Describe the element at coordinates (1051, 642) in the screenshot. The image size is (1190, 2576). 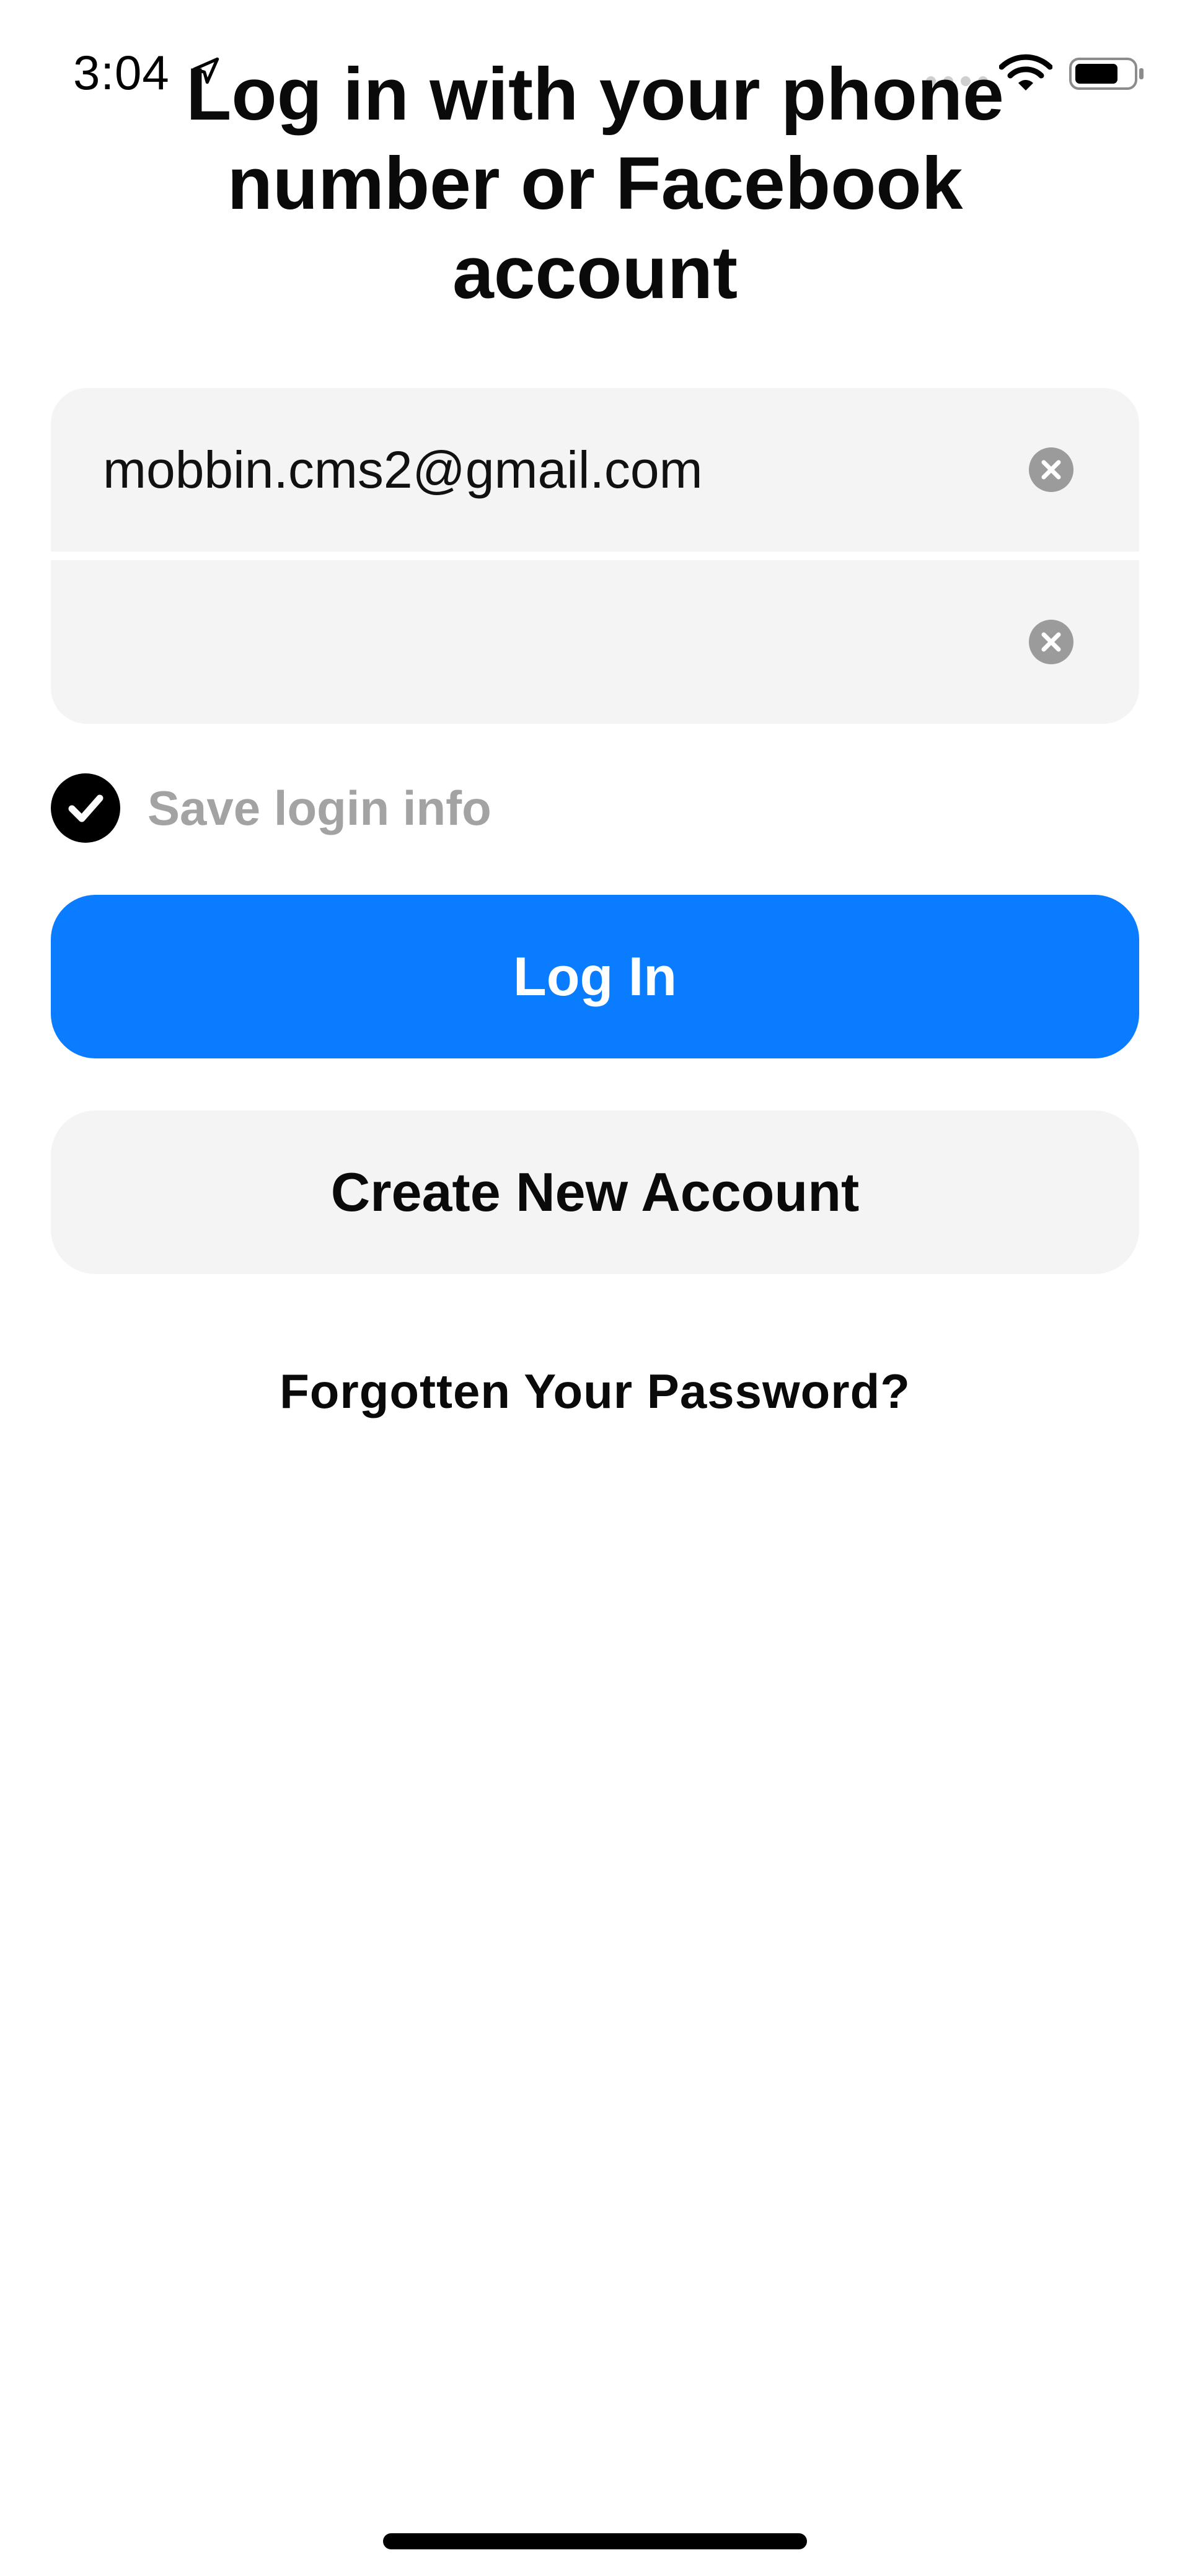
I see `clear-password-icon` at that location.